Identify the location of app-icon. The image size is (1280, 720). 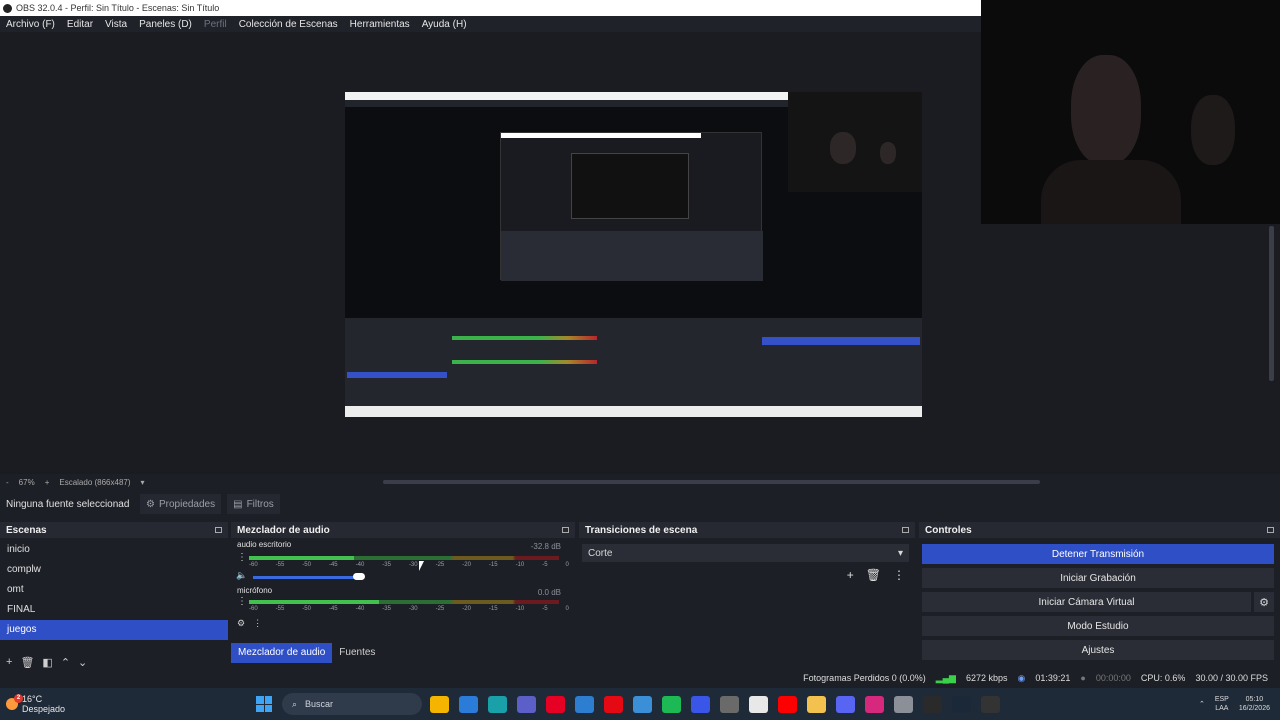
(700, 704).